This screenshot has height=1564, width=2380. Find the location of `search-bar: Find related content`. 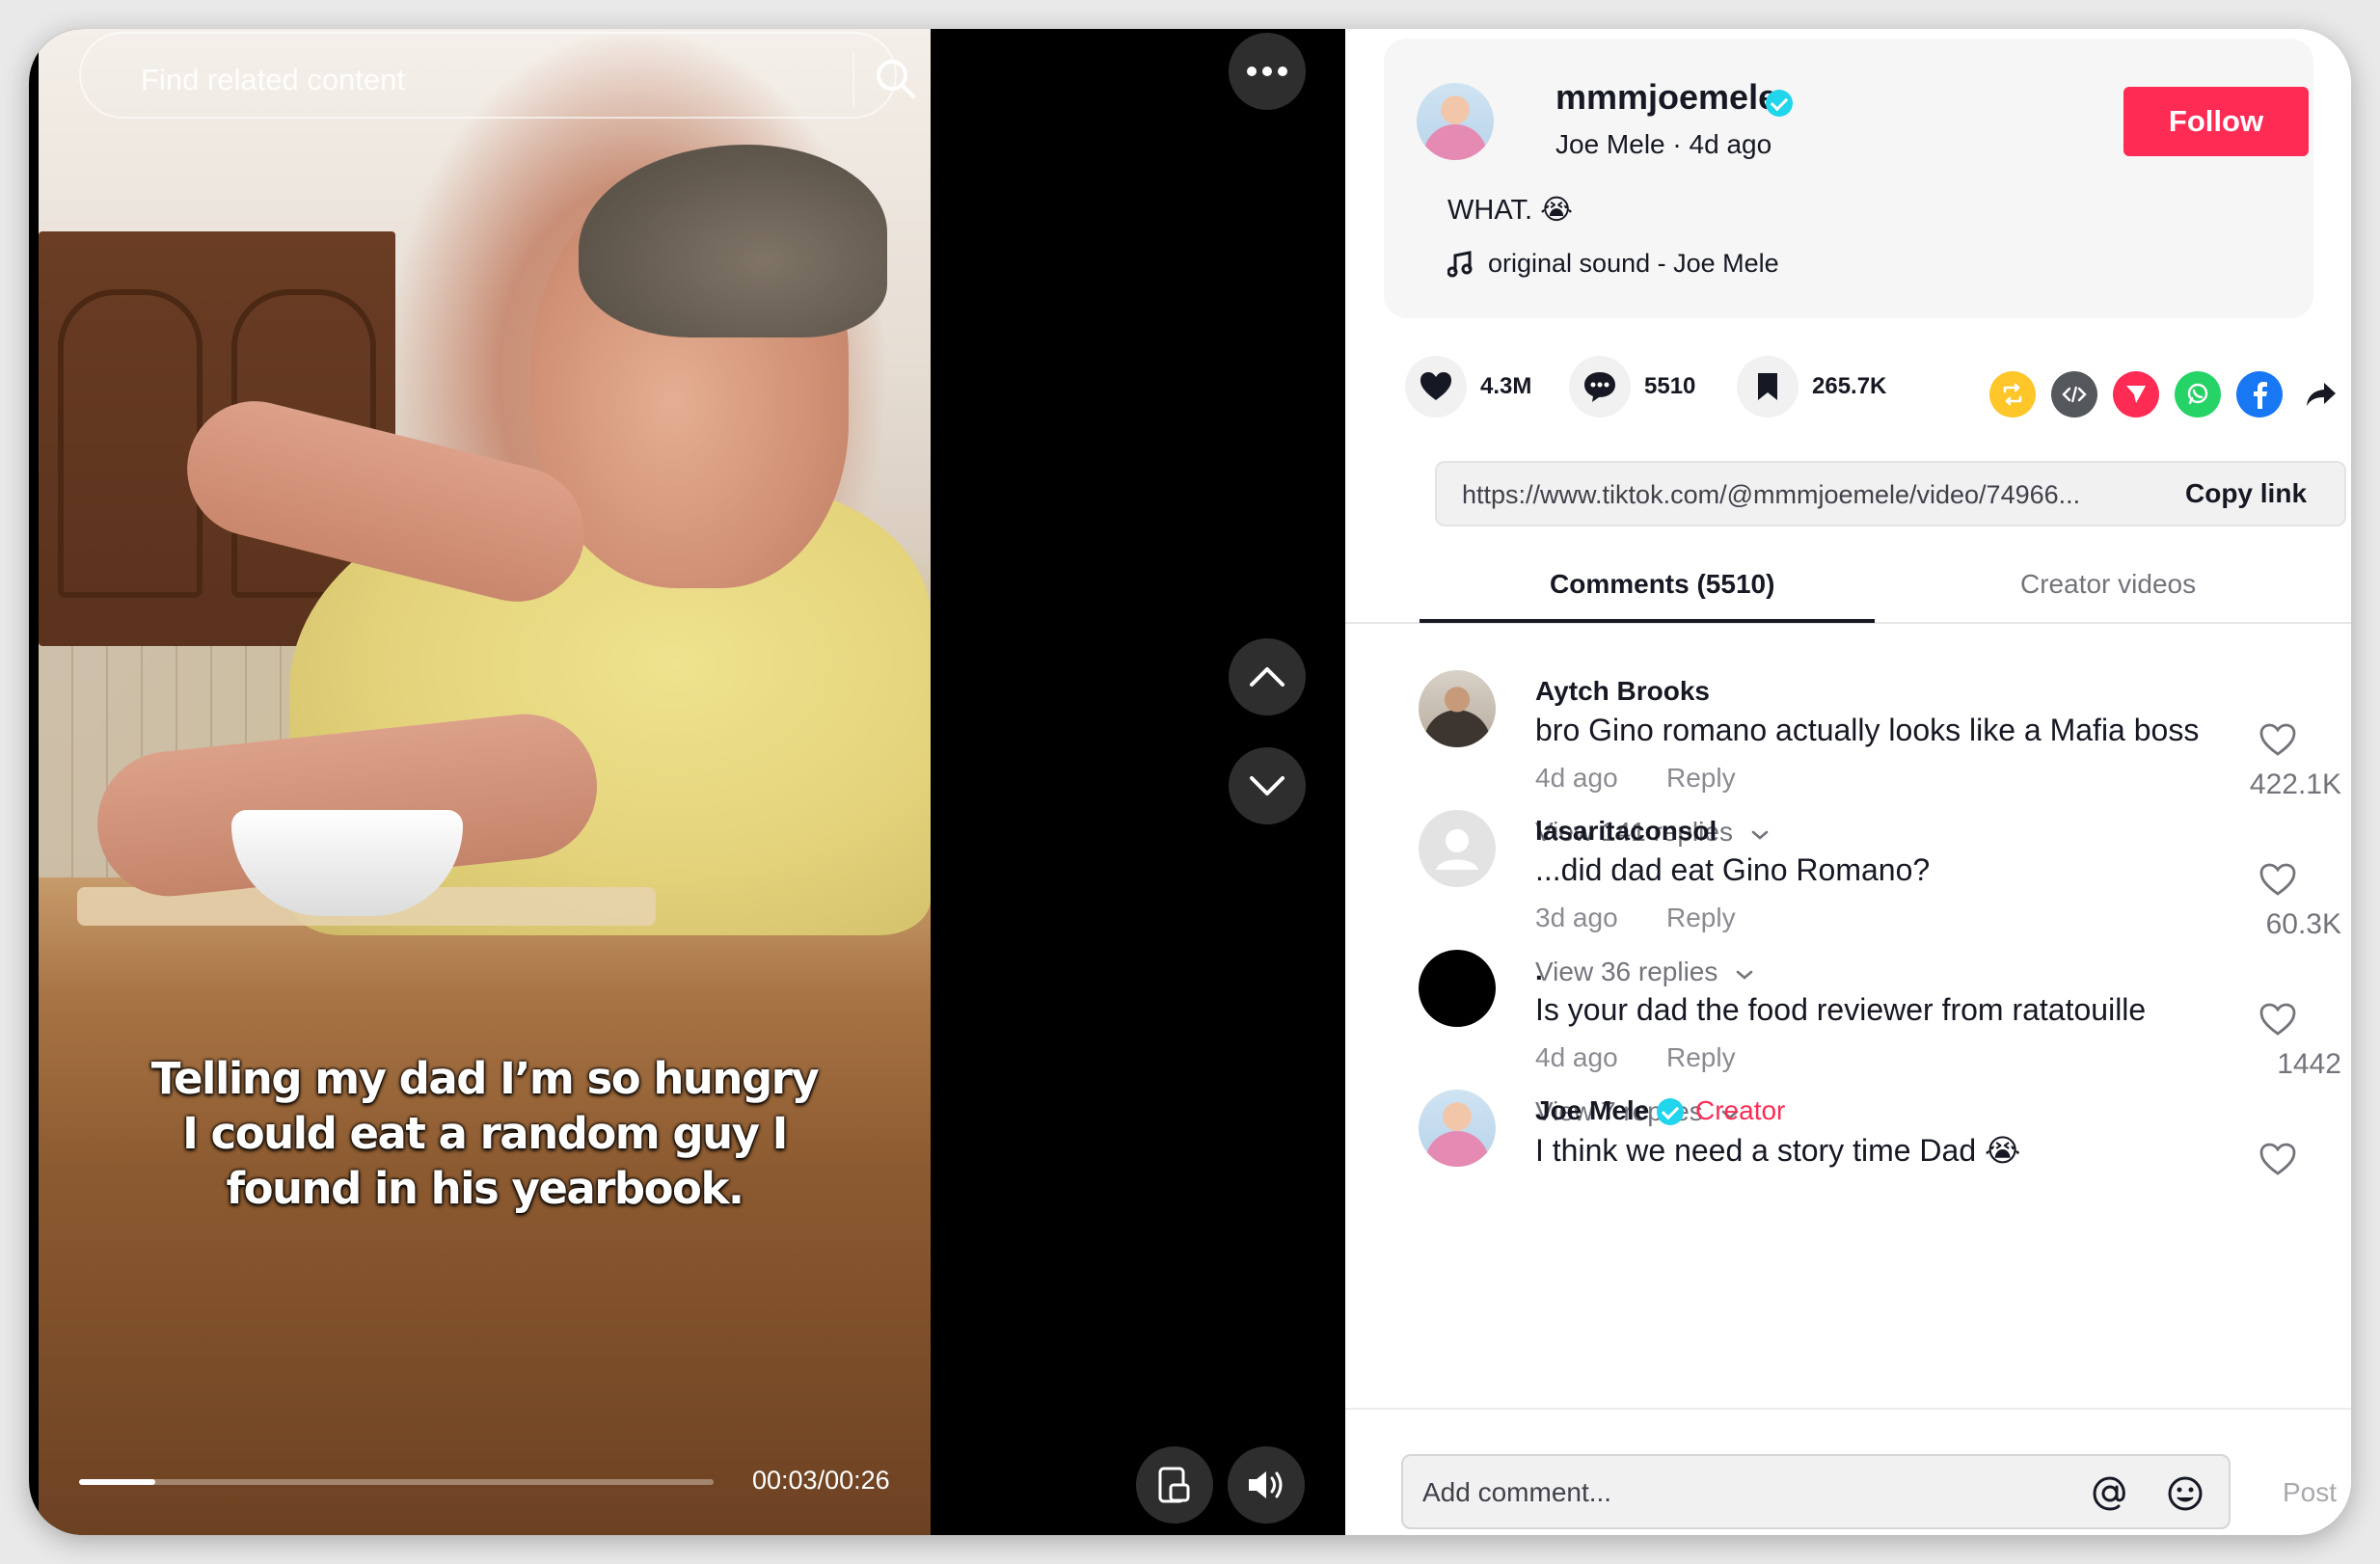

search-bar: Find related content is located at coordinates (497, 75).